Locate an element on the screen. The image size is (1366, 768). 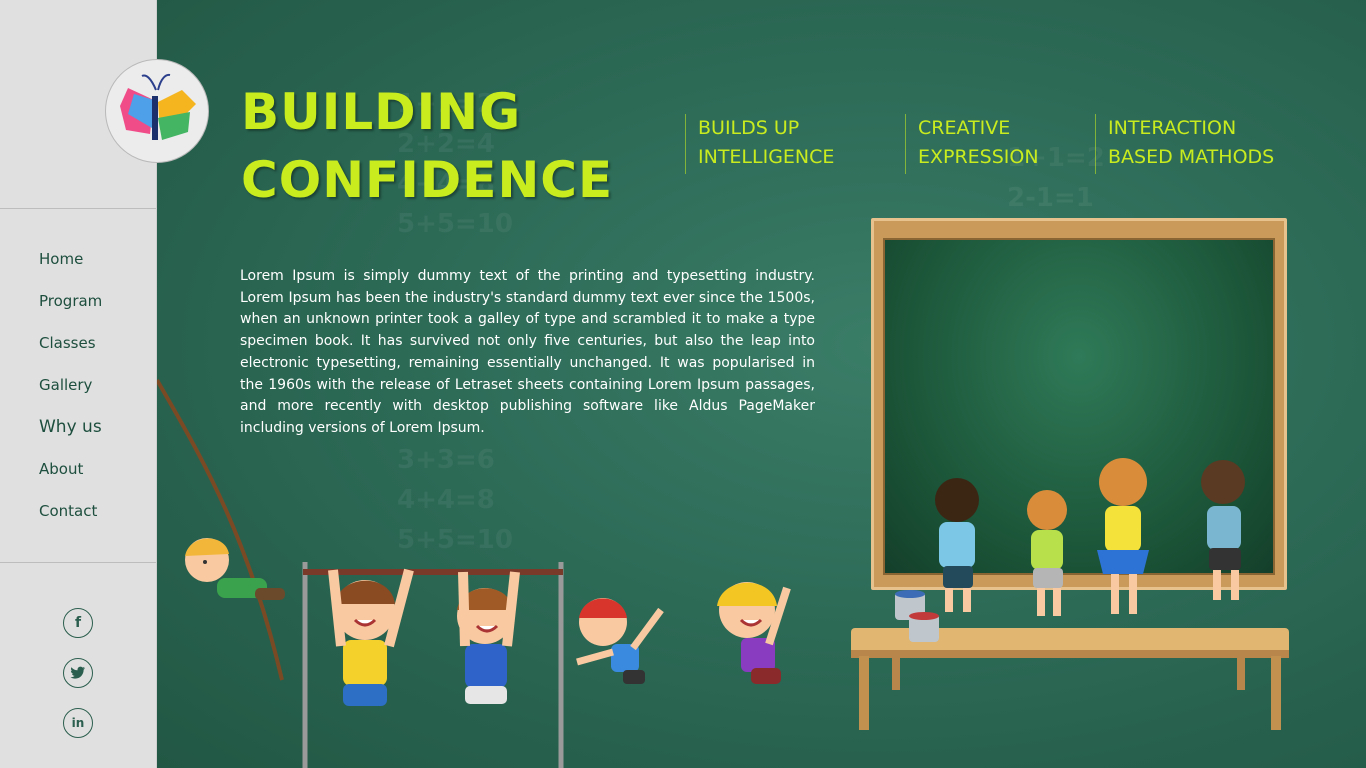
sidebar-divider-bottom is located at coordinates (78, 562).